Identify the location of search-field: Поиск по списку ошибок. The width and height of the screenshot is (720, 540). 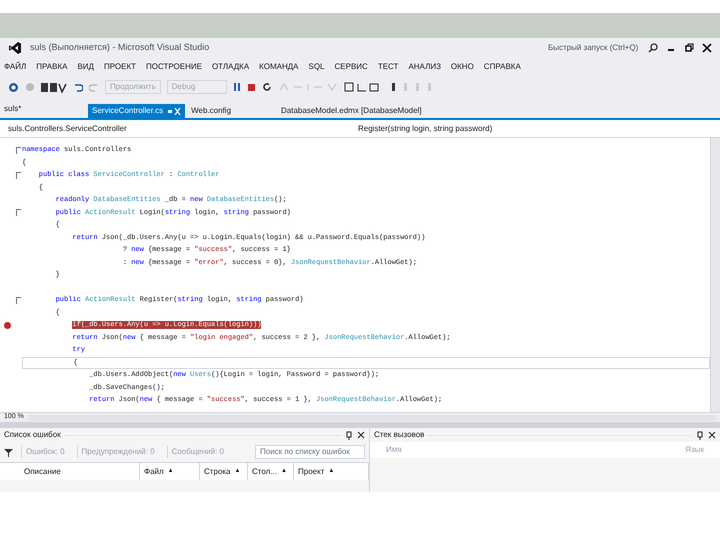
(310, 452).